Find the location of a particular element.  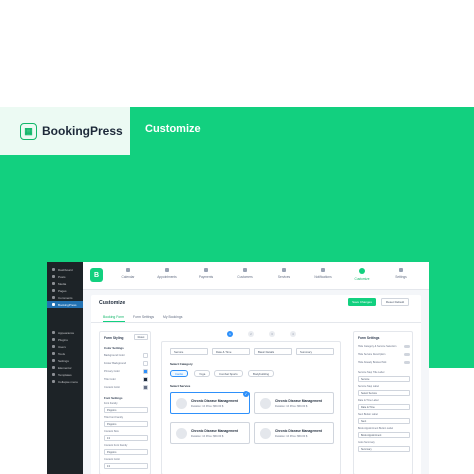

wp-menu-item: Elementor is located at coordinates (65, 367).